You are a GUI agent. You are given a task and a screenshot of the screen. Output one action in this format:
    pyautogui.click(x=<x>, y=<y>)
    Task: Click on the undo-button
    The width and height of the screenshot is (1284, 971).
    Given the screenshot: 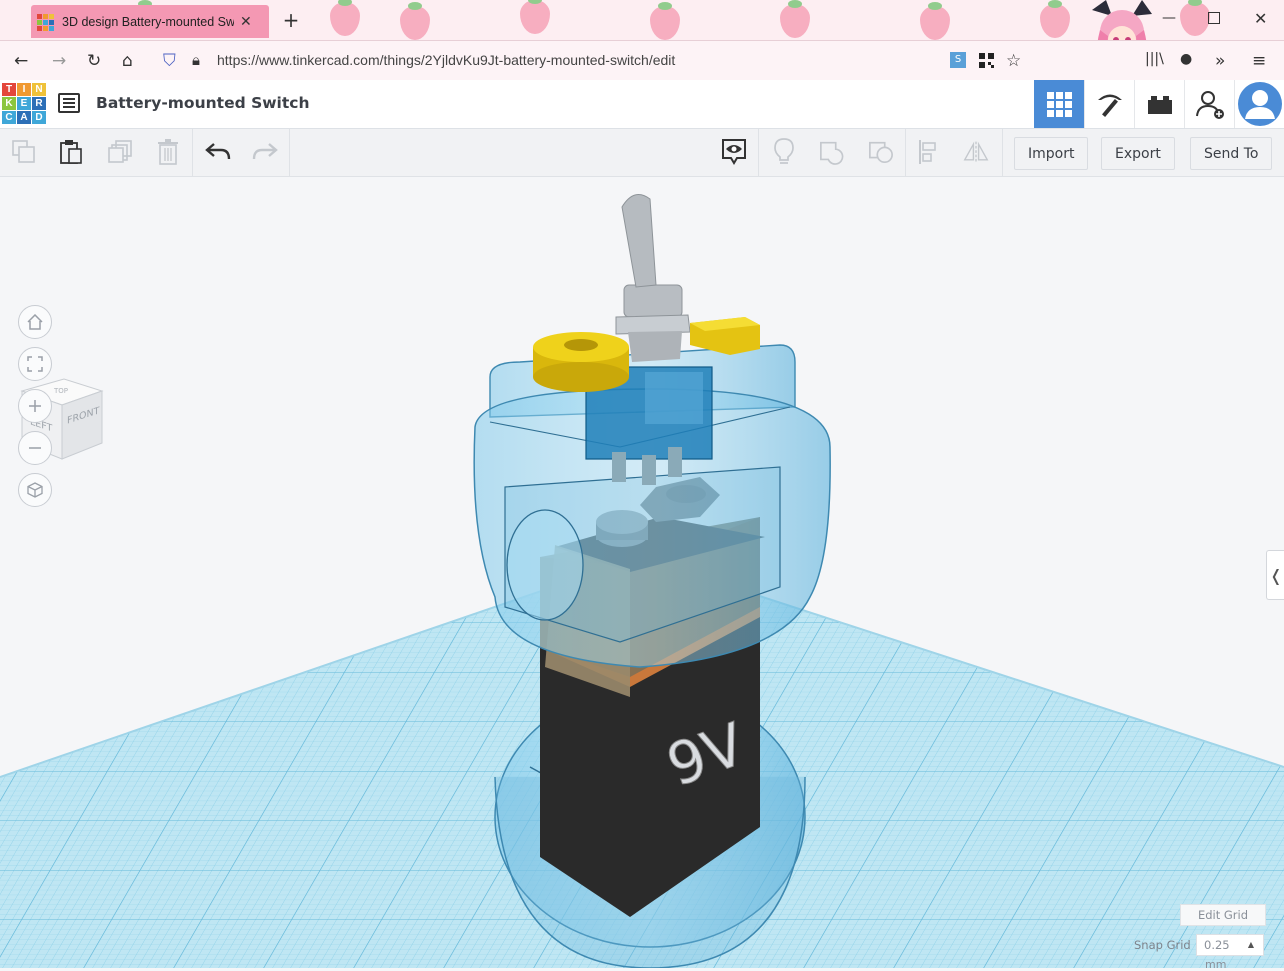 What is the action you would take?
    pyautogui.click(x=218, y=152)
    